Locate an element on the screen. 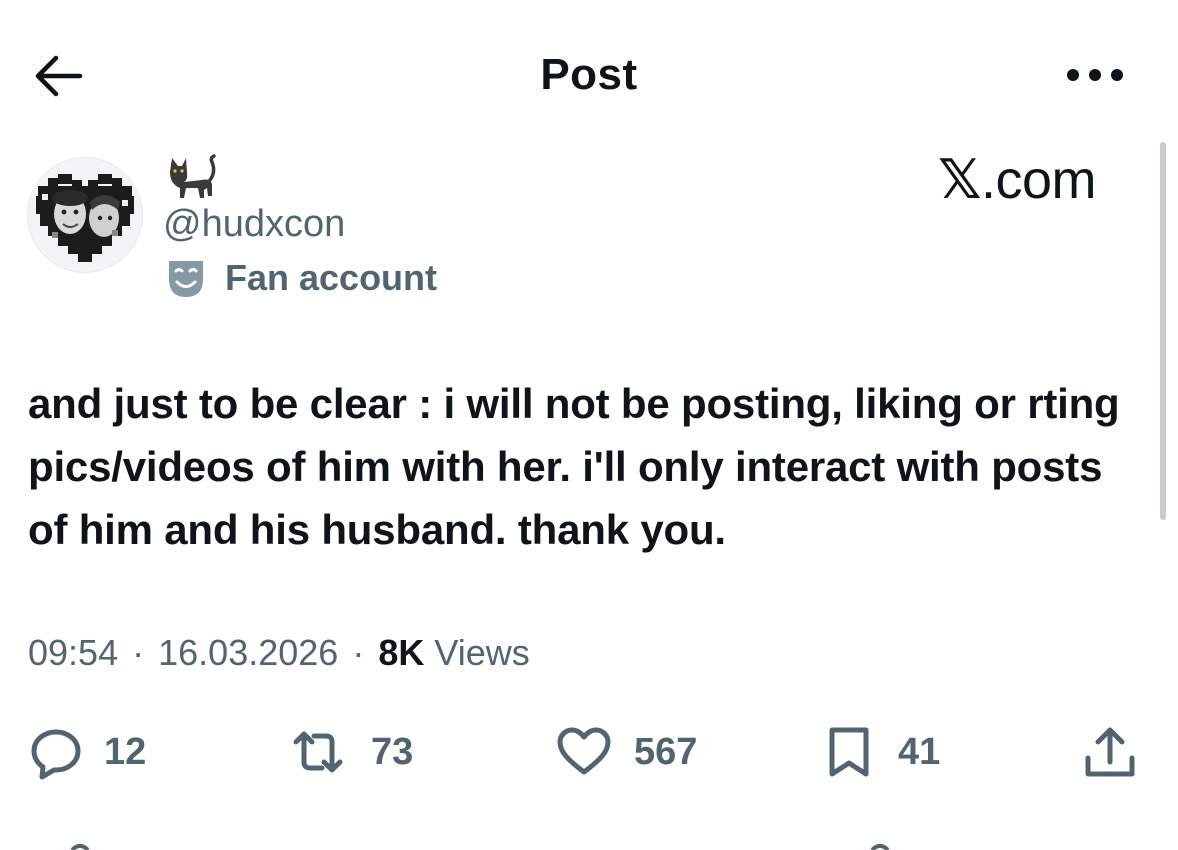 The width and height of the screenshot is (1178, 850). theater-mask-icon is located at coordinates (186, 279).